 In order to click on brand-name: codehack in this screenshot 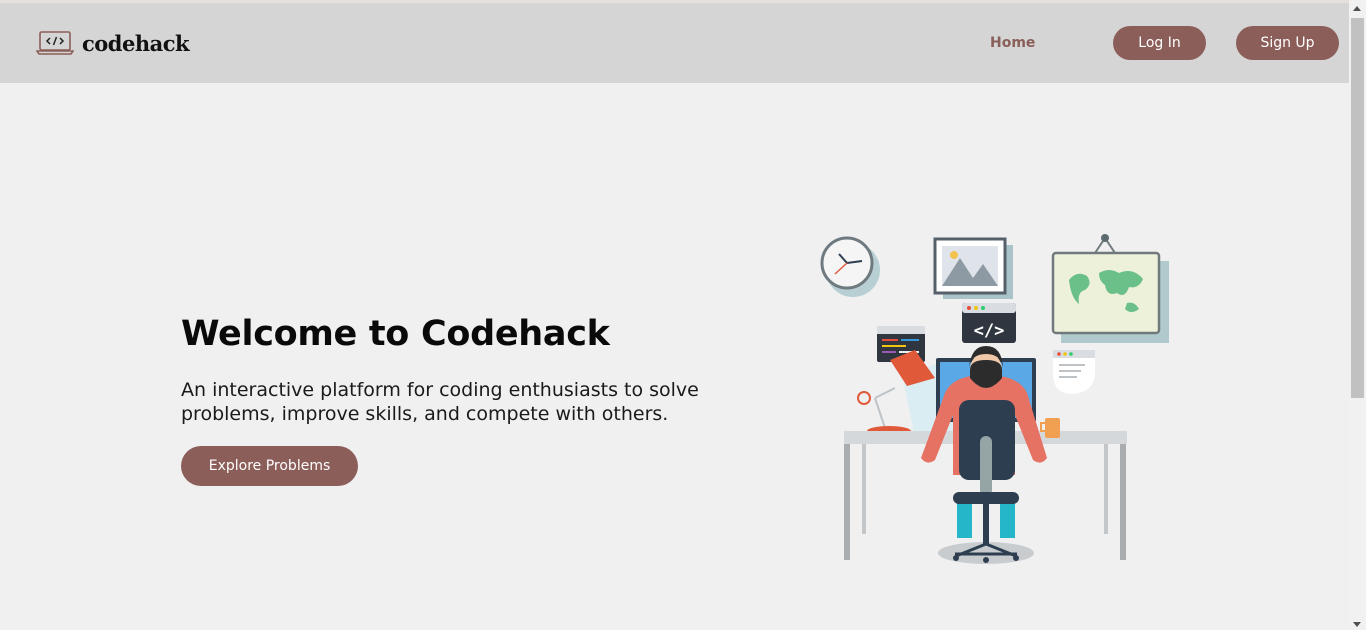, I will do `click(136, 43)`.